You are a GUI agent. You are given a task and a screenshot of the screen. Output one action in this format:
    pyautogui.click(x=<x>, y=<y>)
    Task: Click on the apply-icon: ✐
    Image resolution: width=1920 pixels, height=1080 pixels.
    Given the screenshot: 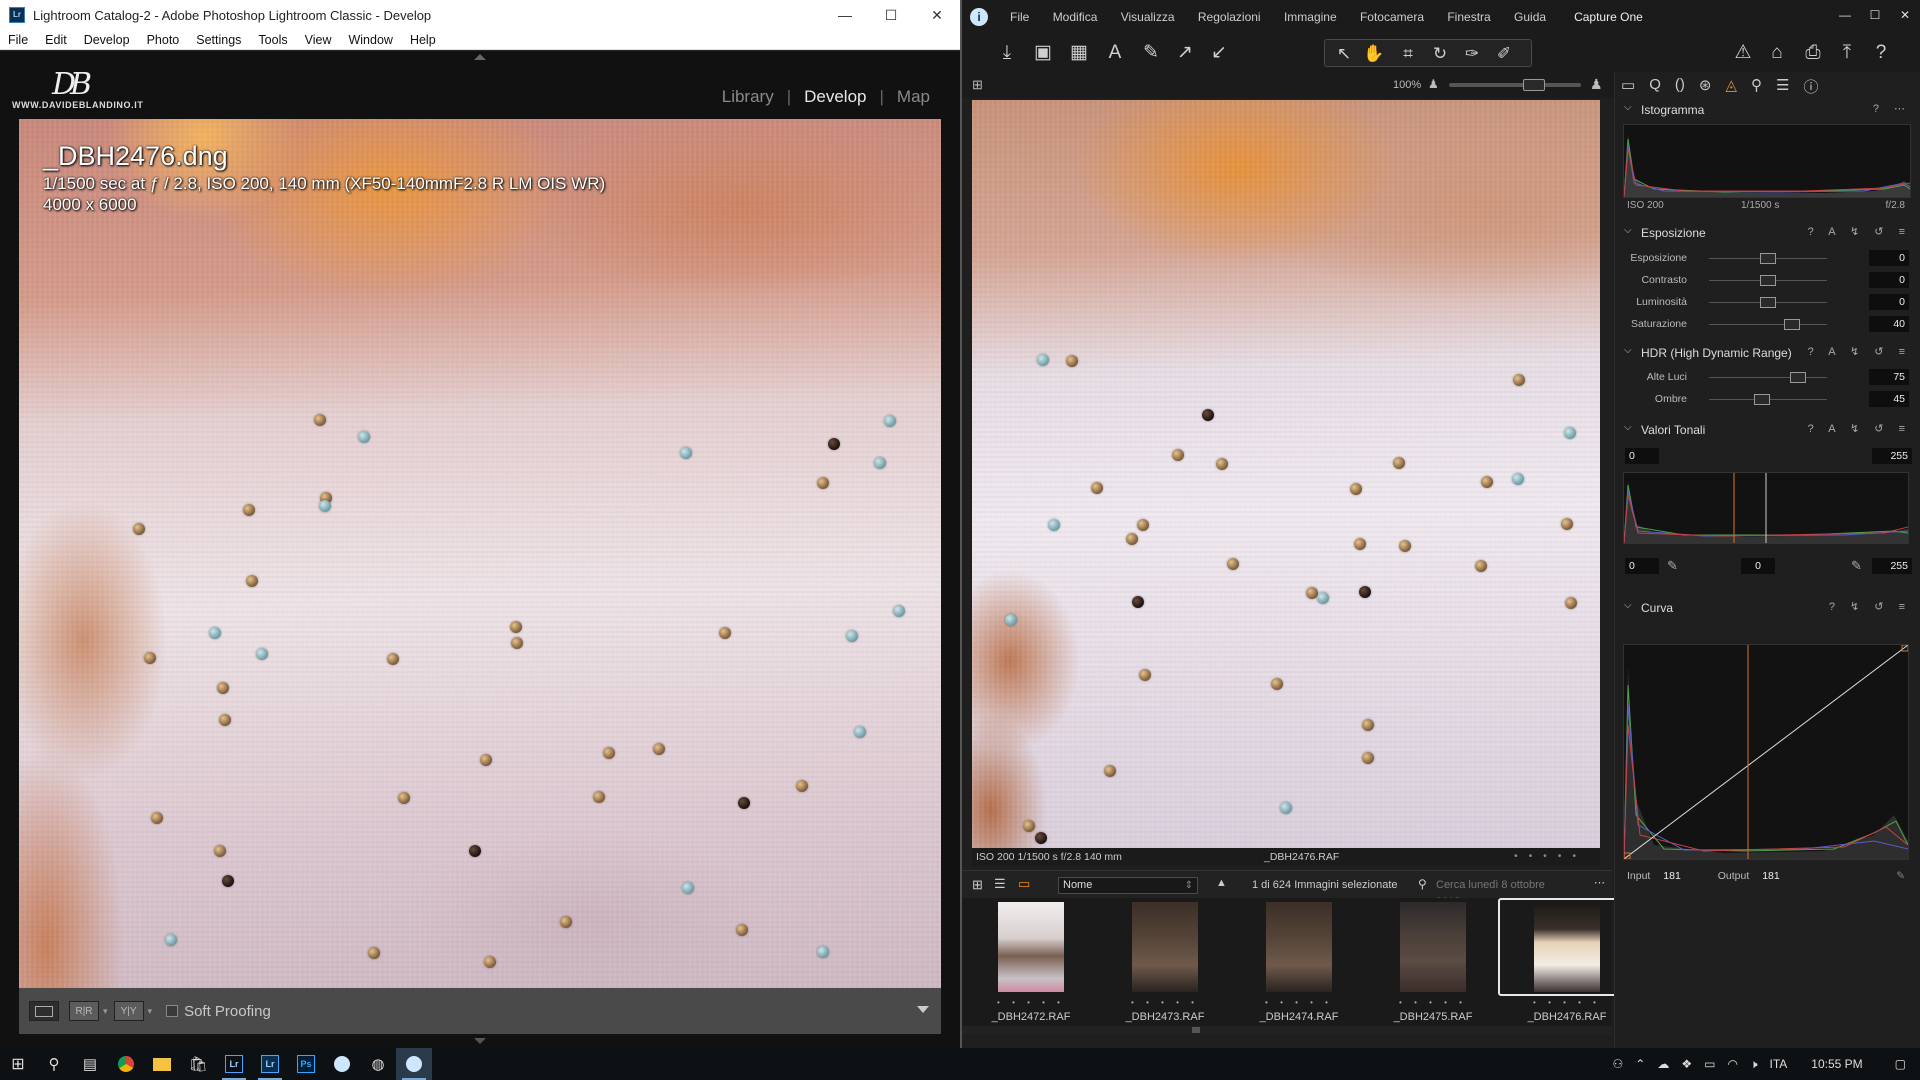 What is the action you would take?
    pyautogui.click(x=1504, y=54)
    